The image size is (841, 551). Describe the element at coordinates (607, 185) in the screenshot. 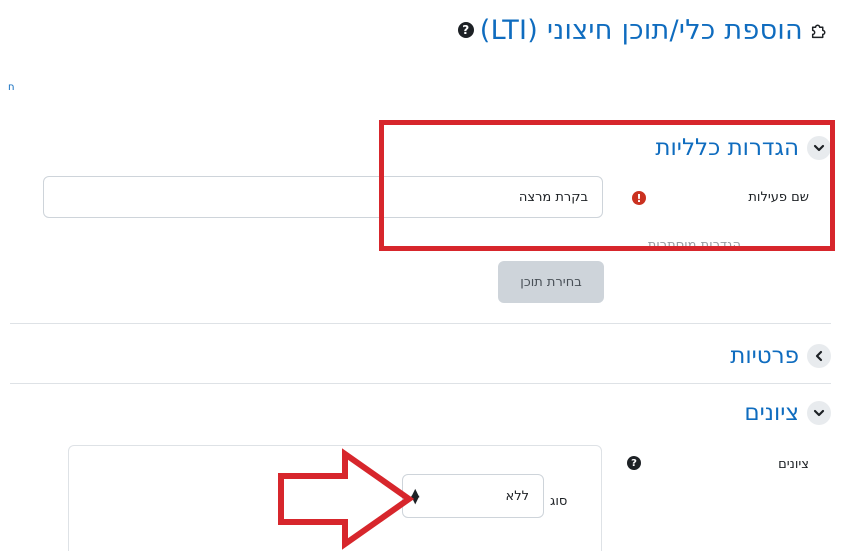

I see `highlight-box` at that location.